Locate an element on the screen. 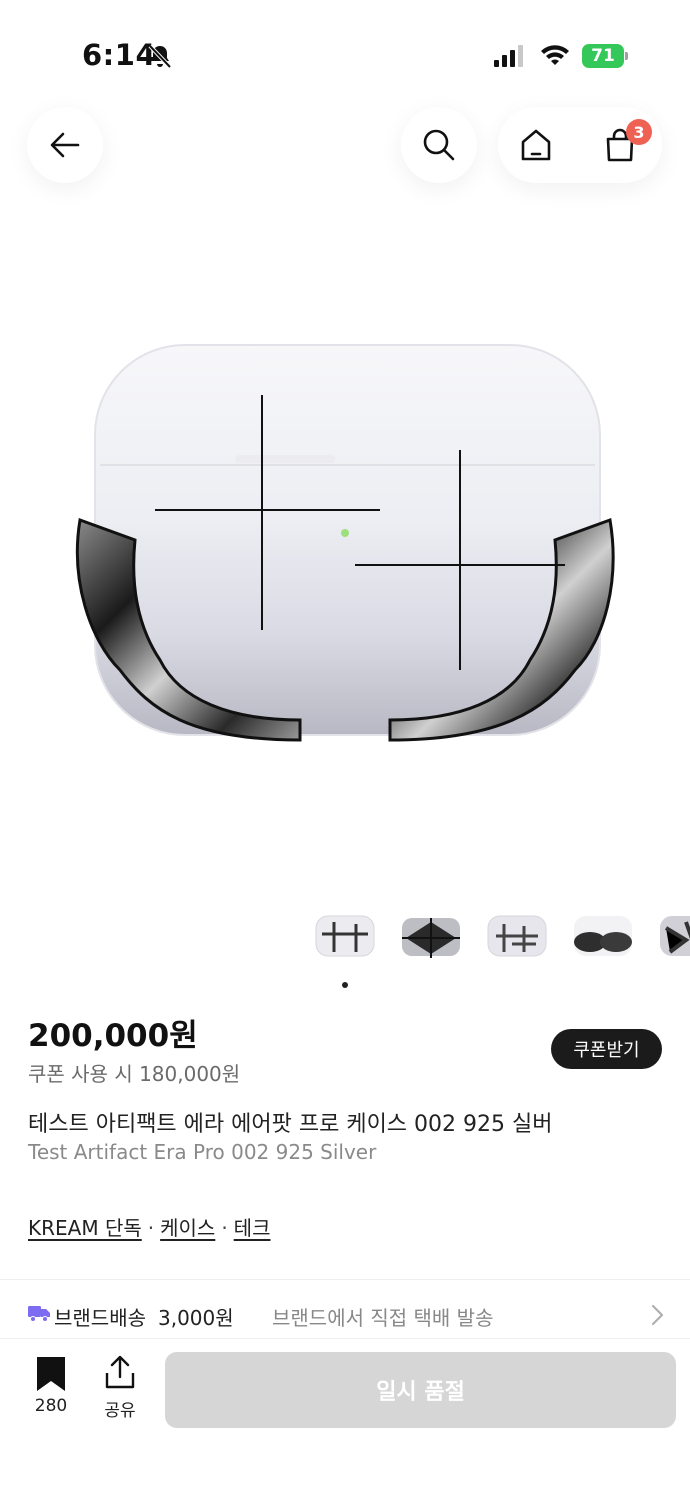  tag-link: 테크 is located at coordinates (252, 1228).